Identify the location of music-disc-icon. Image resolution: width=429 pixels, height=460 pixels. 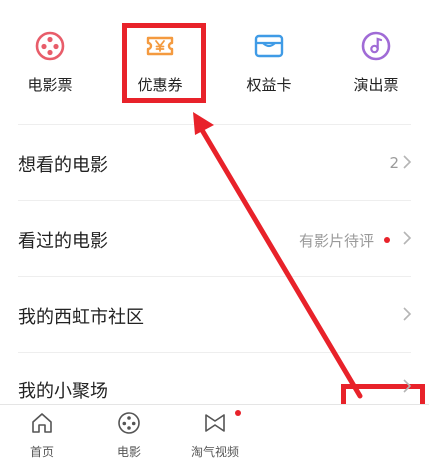
(376, 46).